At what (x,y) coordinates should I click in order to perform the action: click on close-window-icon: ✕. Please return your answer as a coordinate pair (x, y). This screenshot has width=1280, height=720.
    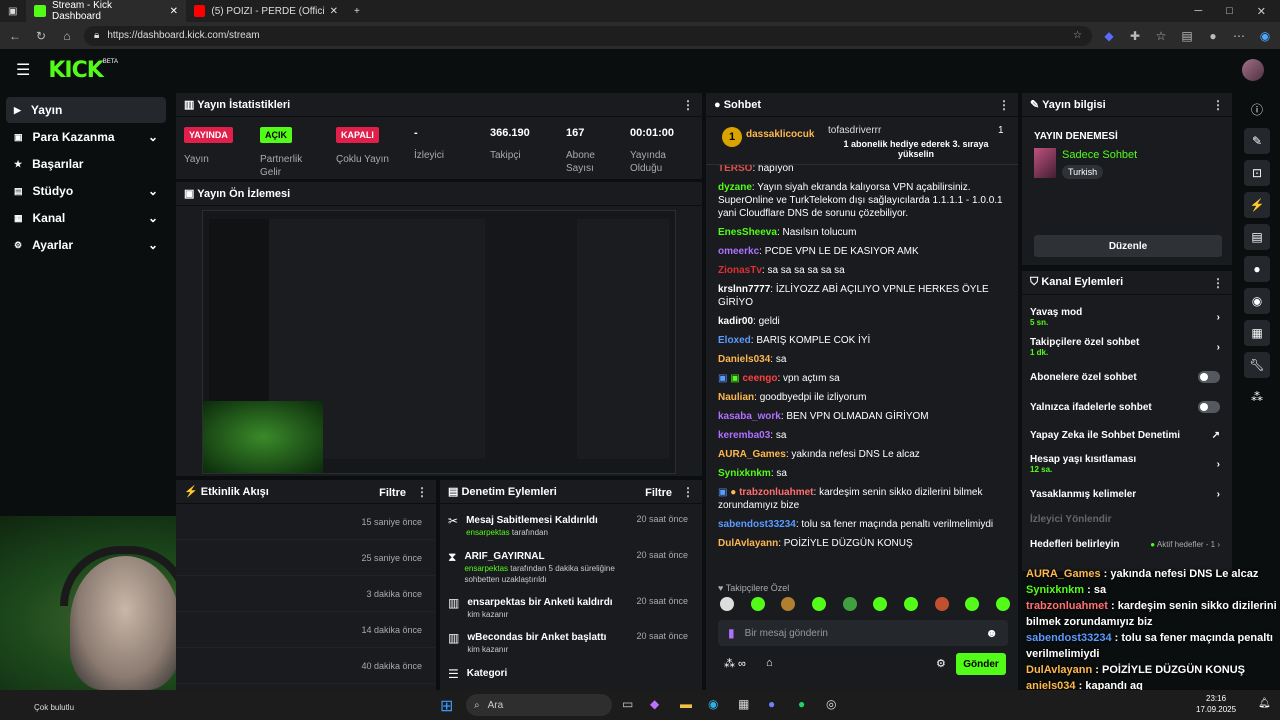
    Looking at the image, I should click on (1261, 11).